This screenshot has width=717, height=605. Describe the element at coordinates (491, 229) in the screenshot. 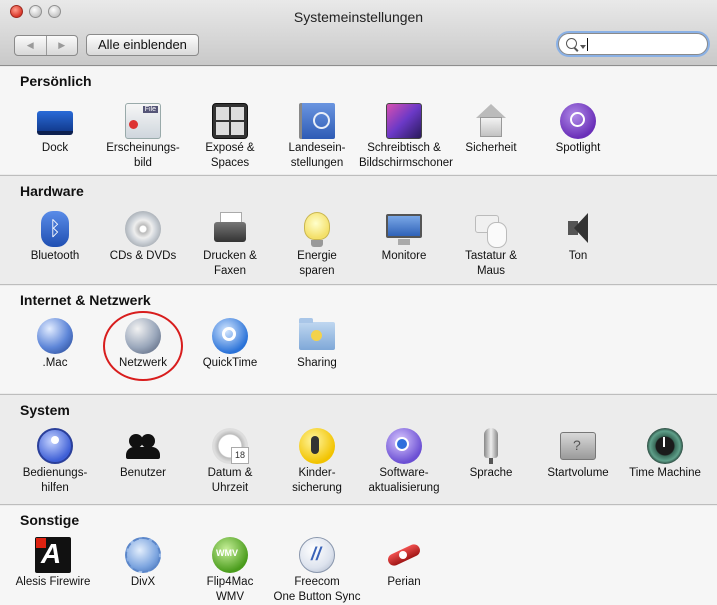

I see `keyboard-mouse-icon` at that location.